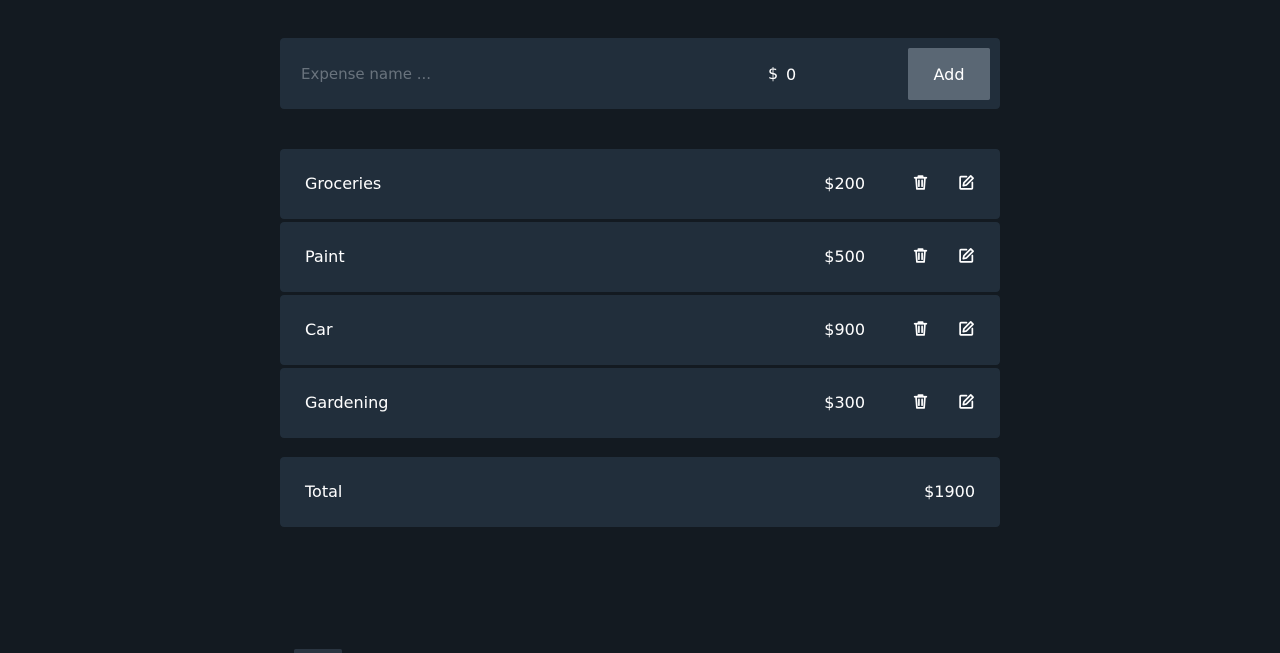 The height and width of the screenshot is (653, 1280). I want to click on expense-row: Gardening $300, so click(640, 403).